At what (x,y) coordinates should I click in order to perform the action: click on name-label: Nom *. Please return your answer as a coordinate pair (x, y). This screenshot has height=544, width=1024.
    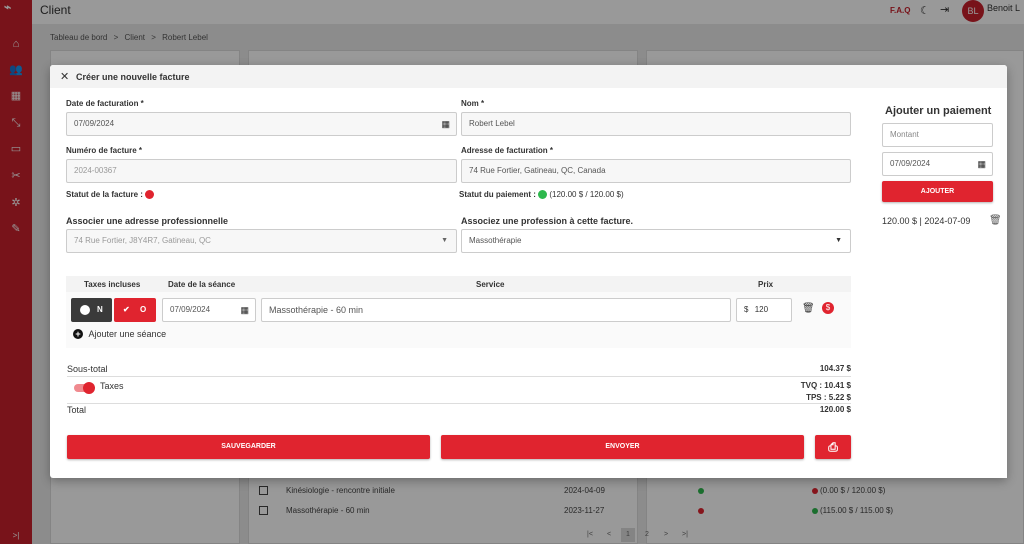
    Looking at the image, I should click on (473, 103).